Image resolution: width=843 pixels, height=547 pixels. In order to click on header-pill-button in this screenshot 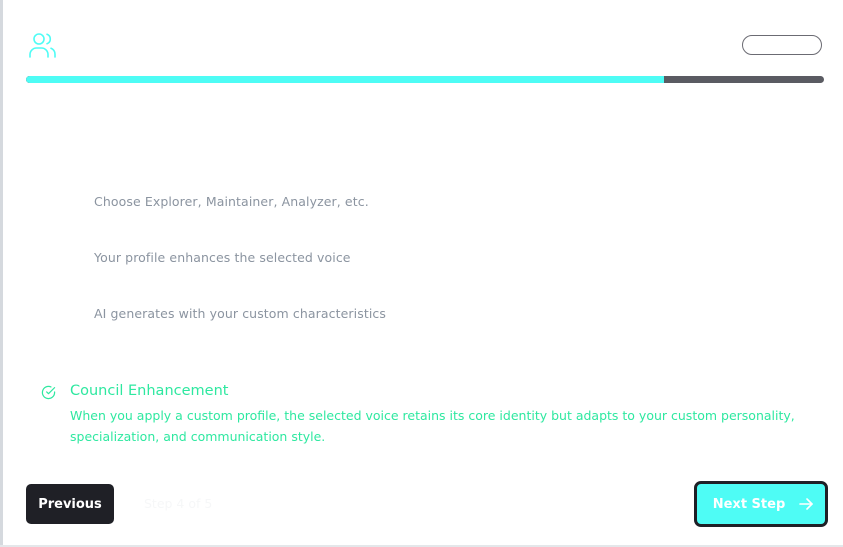, I will do `click(782, 45)`.